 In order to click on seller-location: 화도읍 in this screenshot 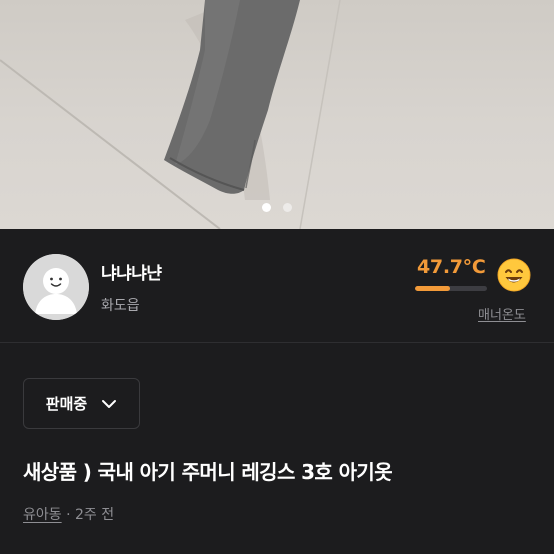, I will do `click(120, 306)`.